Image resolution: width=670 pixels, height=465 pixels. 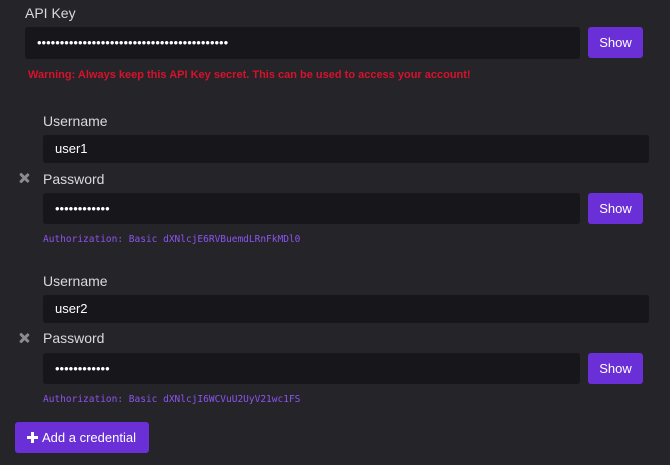 I want to click on plus-icon, so click(x=32, y=437).